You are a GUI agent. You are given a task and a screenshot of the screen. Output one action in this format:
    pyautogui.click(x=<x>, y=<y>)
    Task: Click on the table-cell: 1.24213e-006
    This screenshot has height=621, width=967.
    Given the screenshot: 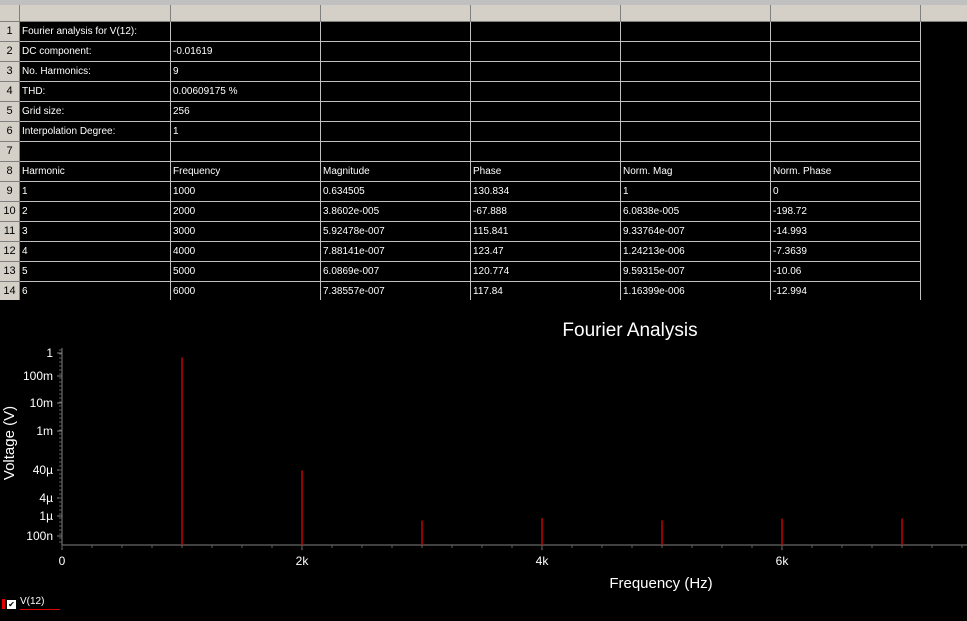 What is the action you would take?
    pyautogui.click(x=696, y=252)
    